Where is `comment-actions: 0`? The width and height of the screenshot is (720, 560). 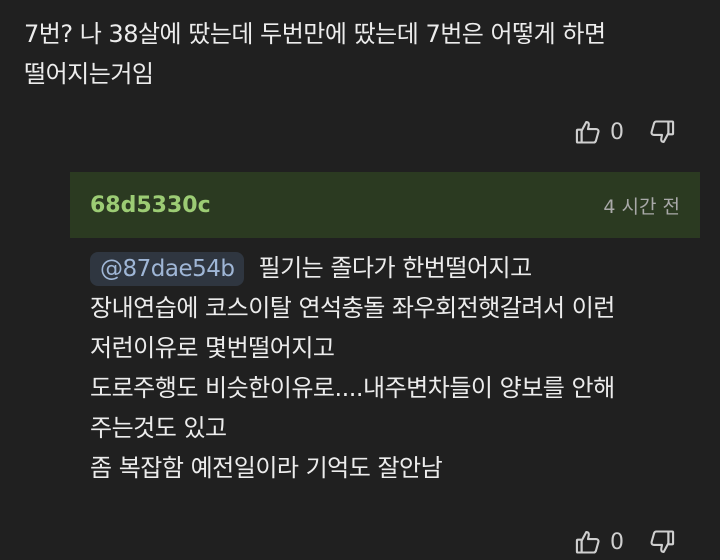
comment-actions: 0 is located at coordinates (625, 132).